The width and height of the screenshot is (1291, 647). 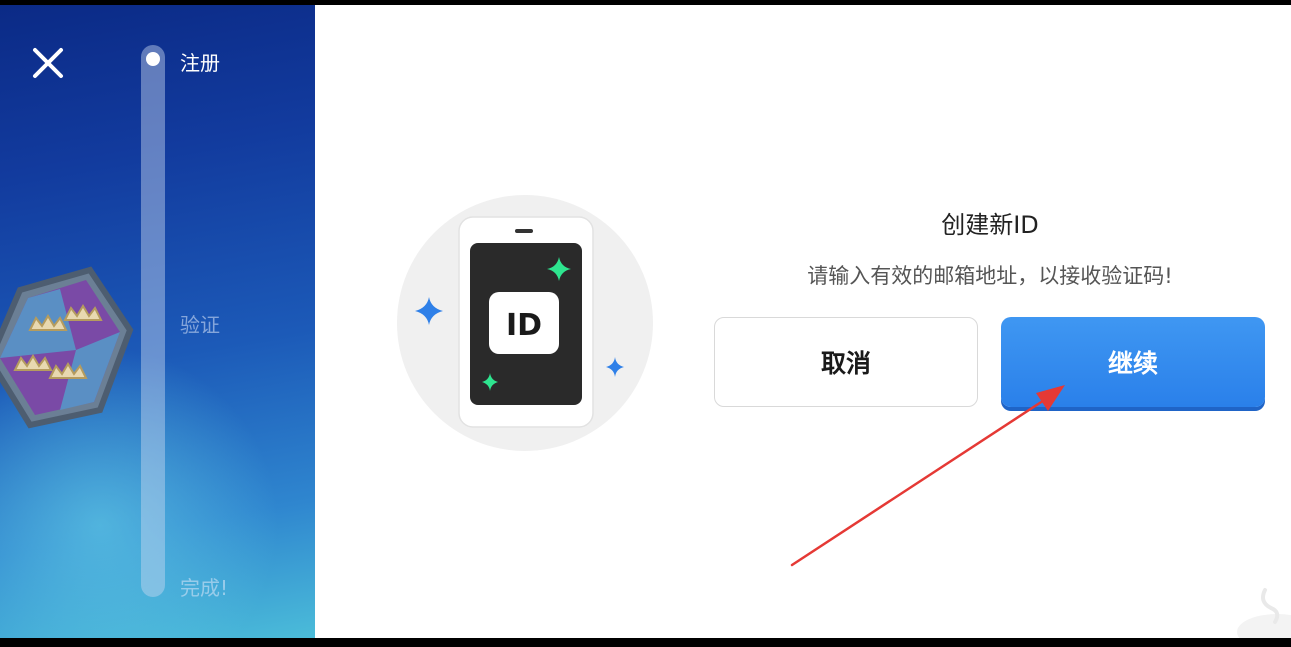 What do you see at coordinates (153, 59) in the screenshot?
I see `progress-indicator` at bounding box center [153, 59].